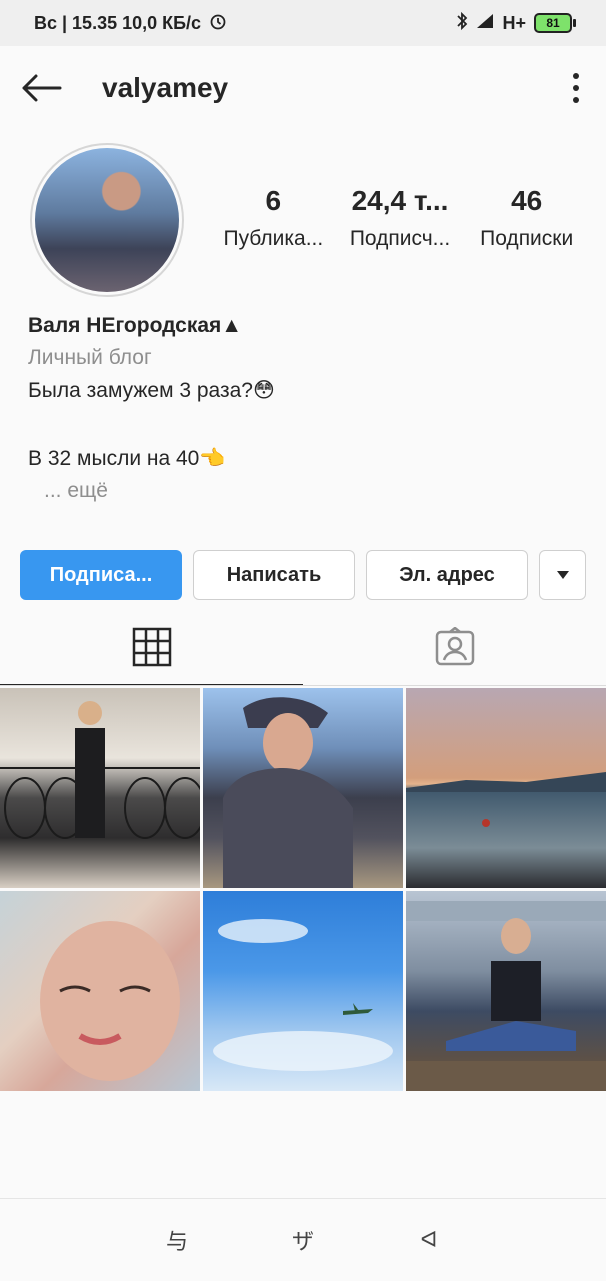 This screenshot has width=606, height=1281. I want to click on profile-actions: Подписа... Написать Эл. адрес, so click(303, 575).